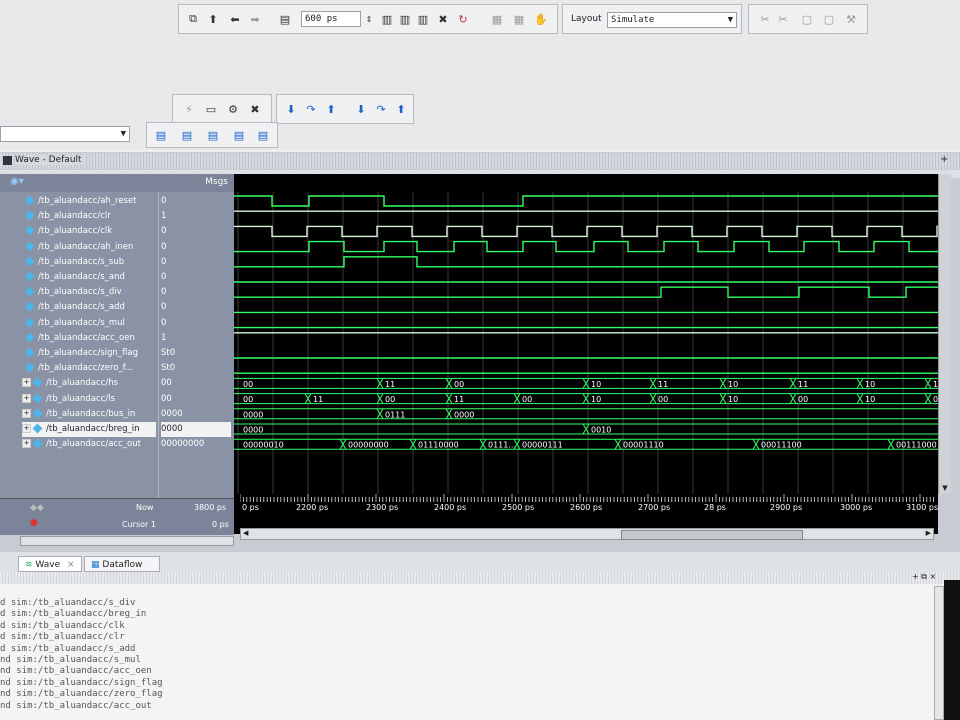 The height and width of the screenshot is (720, 960). Describe the element at coordinates (187, 135) in the screenshot. I see `wave-insert-icon: ▤` at that location.